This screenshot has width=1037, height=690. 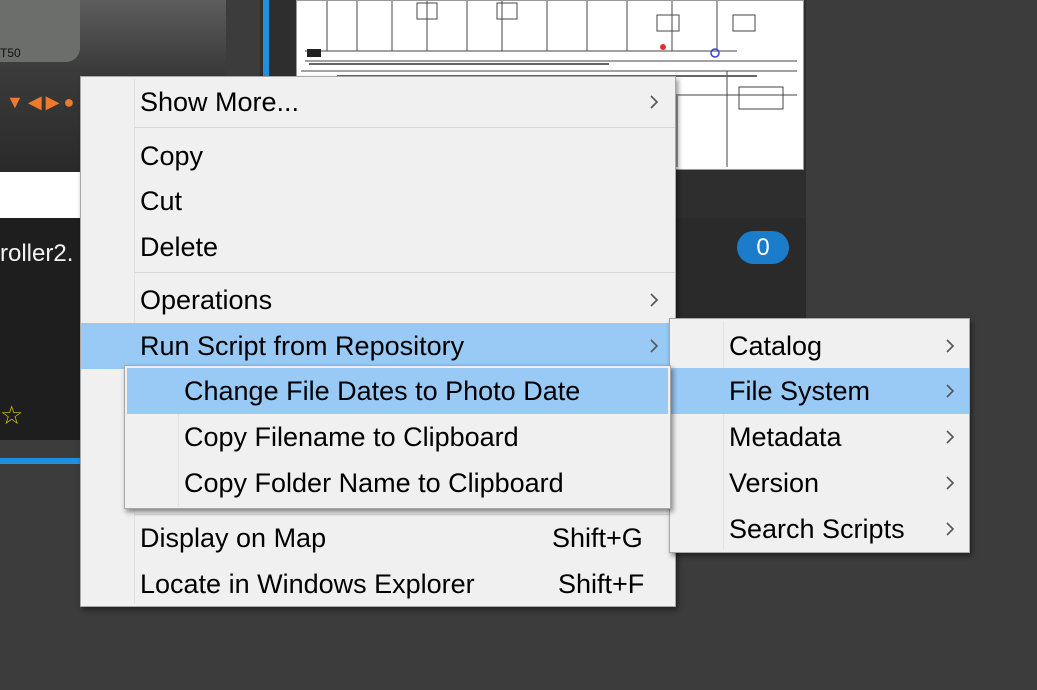 I want to click on menu-item-label: Version, so click(x=774, y=483).